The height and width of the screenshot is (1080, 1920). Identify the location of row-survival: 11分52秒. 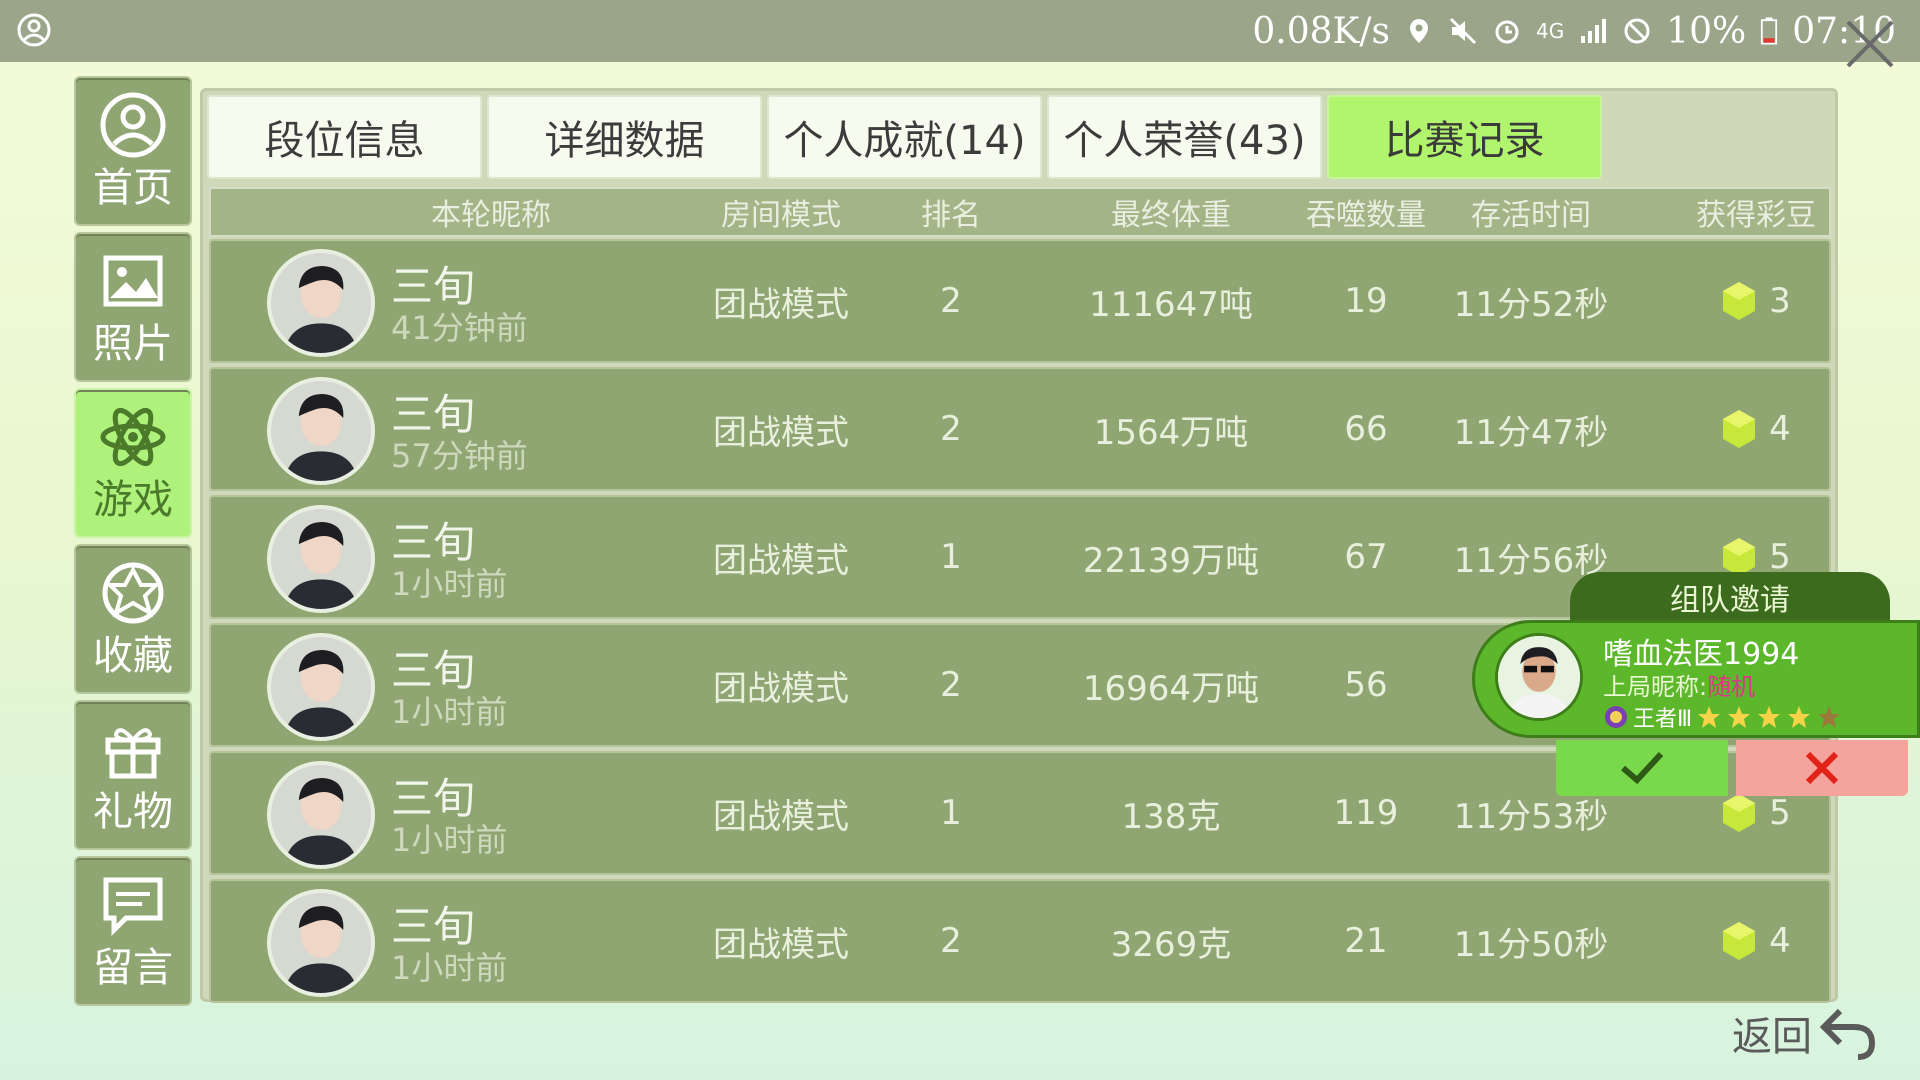
(1531, 304).